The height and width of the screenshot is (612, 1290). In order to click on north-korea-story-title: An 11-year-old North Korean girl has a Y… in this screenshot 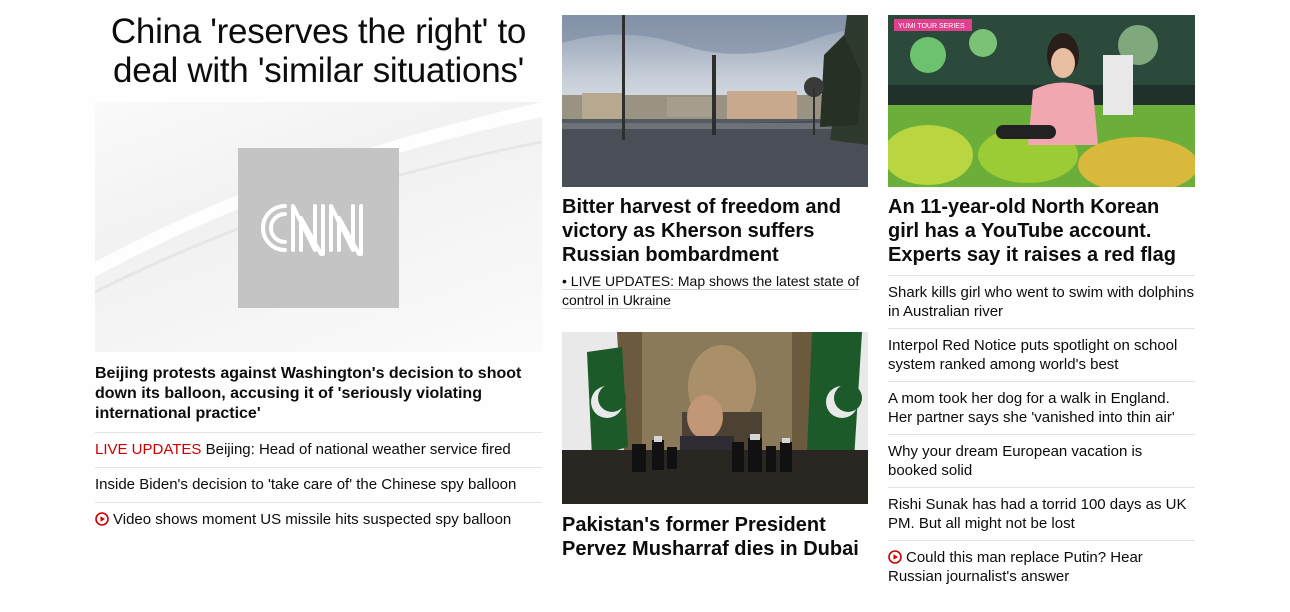, I will do `click(1041, 231)`.